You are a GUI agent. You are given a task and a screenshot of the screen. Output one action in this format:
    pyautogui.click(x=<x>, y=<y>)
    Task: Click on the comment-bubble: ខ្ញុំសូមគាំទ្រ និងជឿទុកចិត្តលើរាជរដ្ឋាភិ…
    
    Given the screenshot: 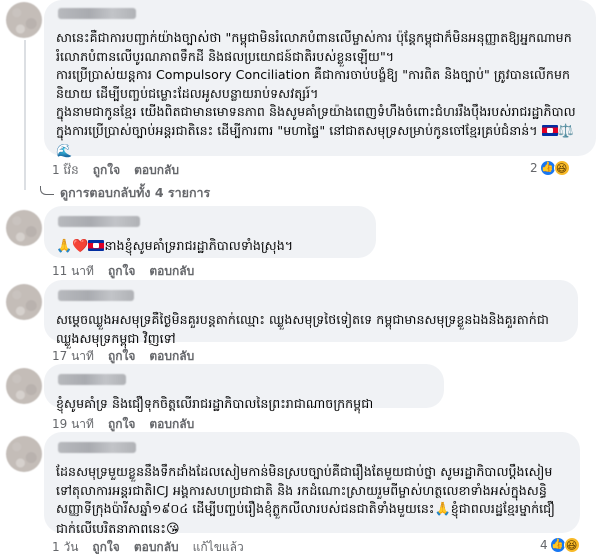 What is the action you would take?
    pyautogui.click(x=244, y=387)
    